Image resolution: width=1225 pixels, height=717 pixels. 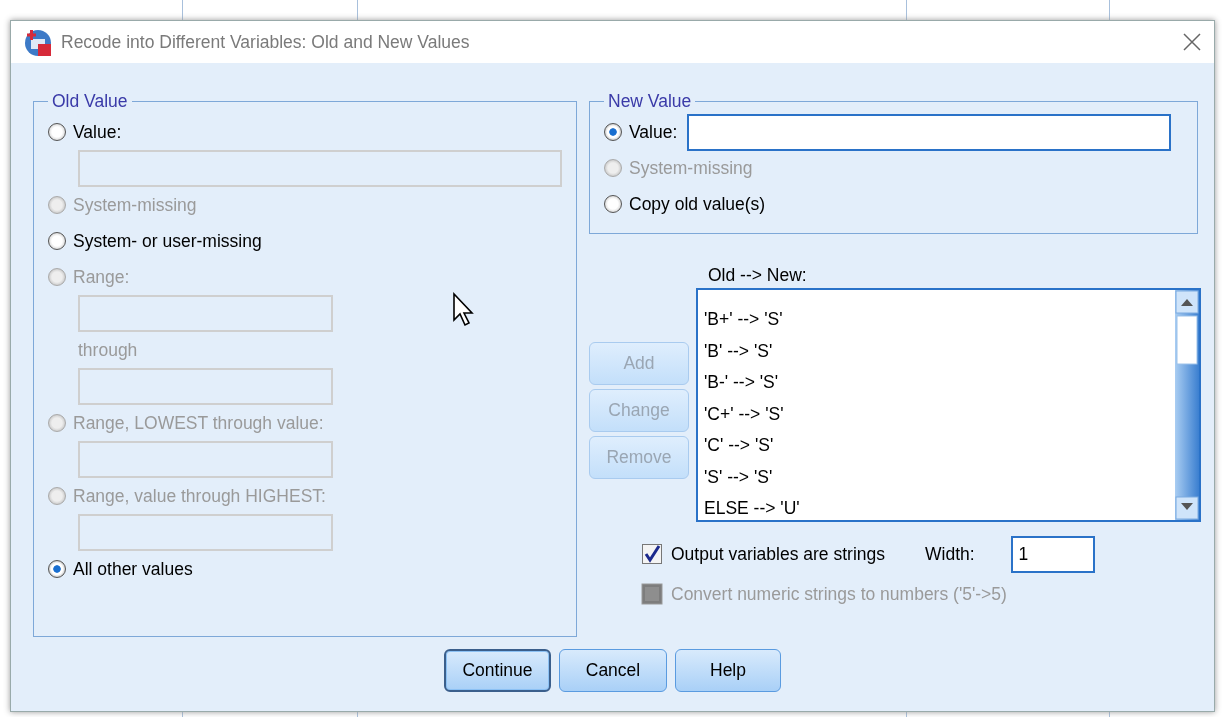 I want to click on list-item: ELSE --> 'U', so click(x=939, y=506).